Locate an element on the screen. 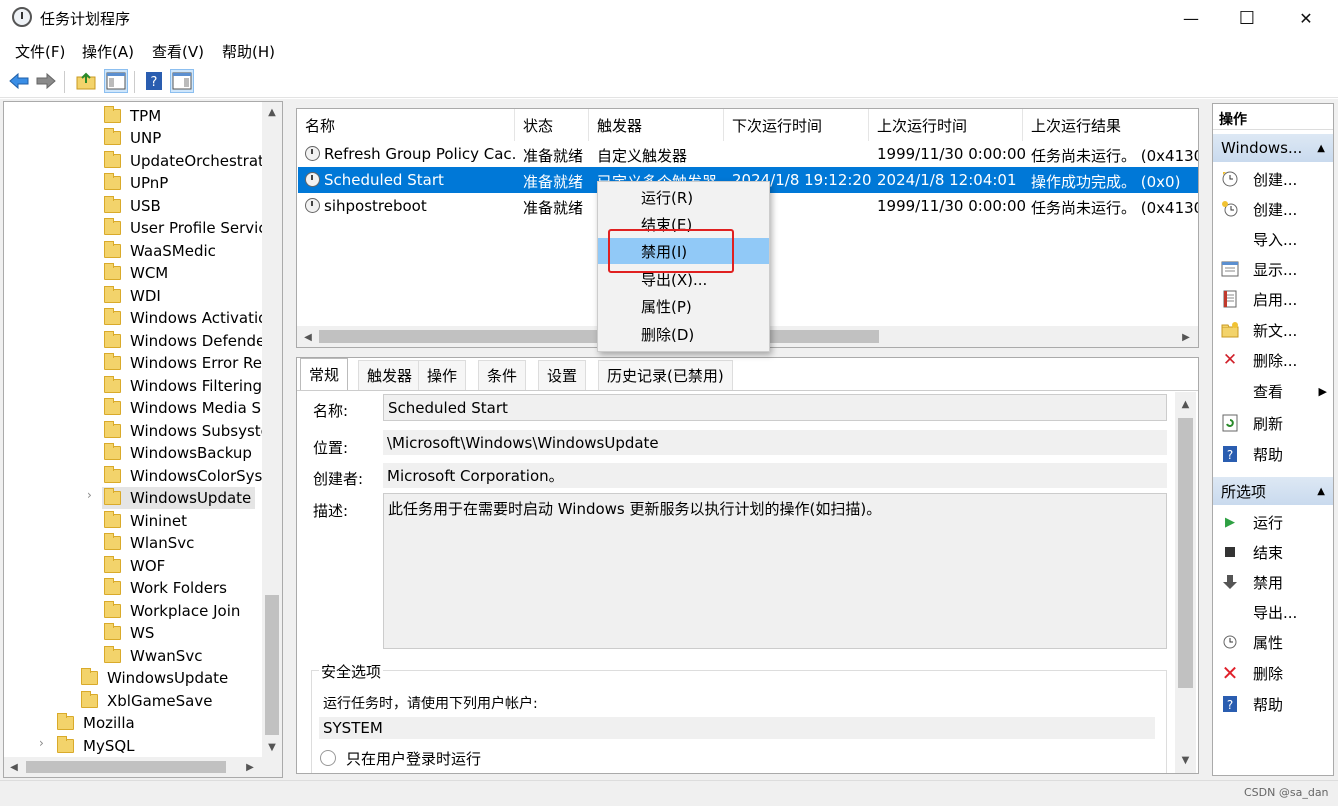 The width and height of the screenshot is (1338, 806). back-arrow-icon is located at coordinates (19, 81).